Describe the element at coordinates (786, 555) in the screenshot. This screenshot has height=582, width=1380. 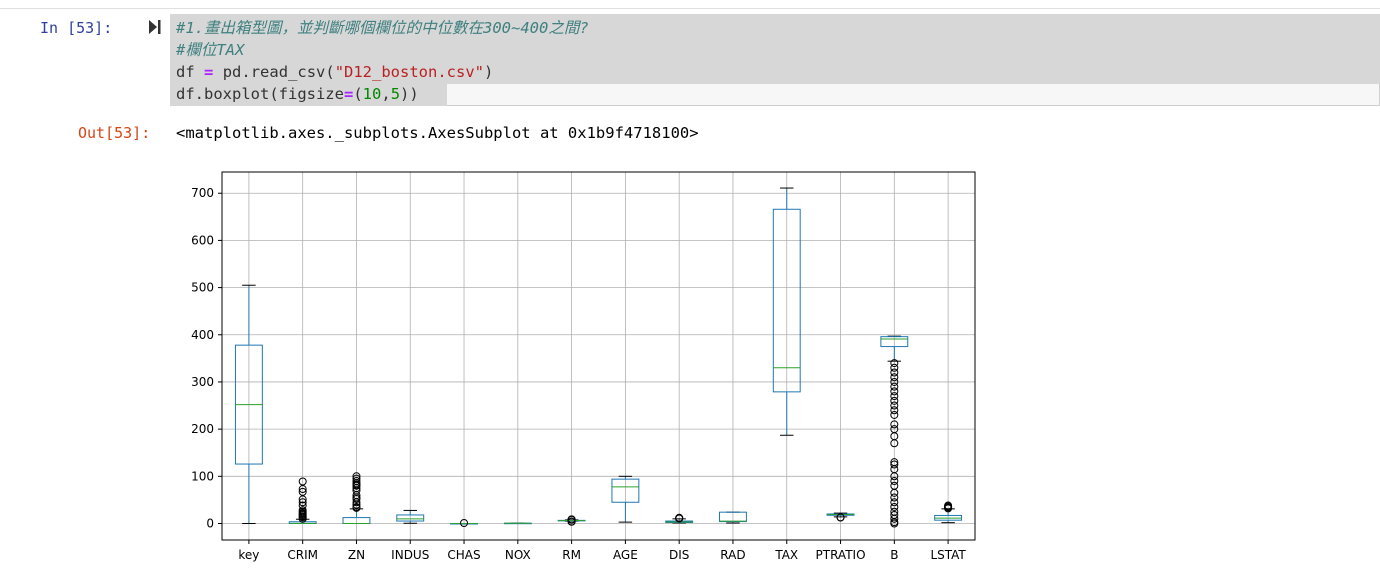
I see `x-tick-label: TAX` at that location.